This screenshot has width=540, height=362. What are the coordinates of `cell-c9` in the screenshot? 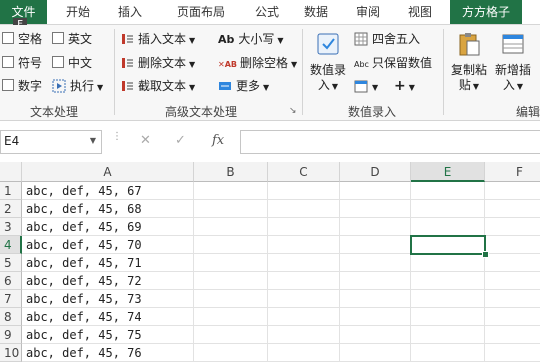 It's located at (304, 335).